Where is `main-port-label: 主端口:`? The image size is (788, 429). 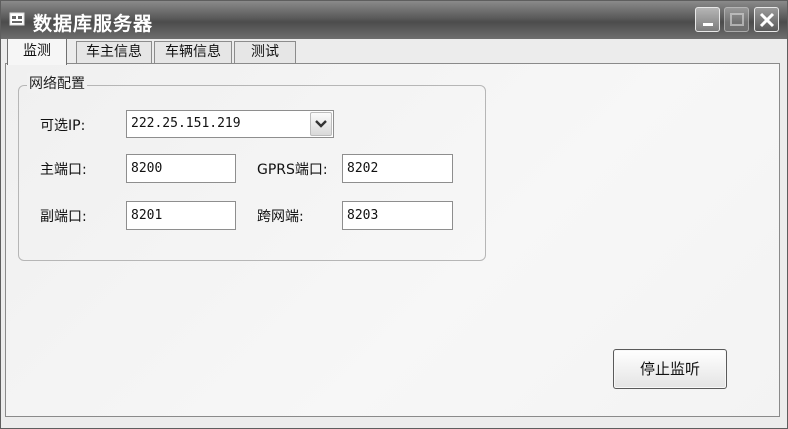
main-port-label: 主端口: is located at coordinates (63, 170).